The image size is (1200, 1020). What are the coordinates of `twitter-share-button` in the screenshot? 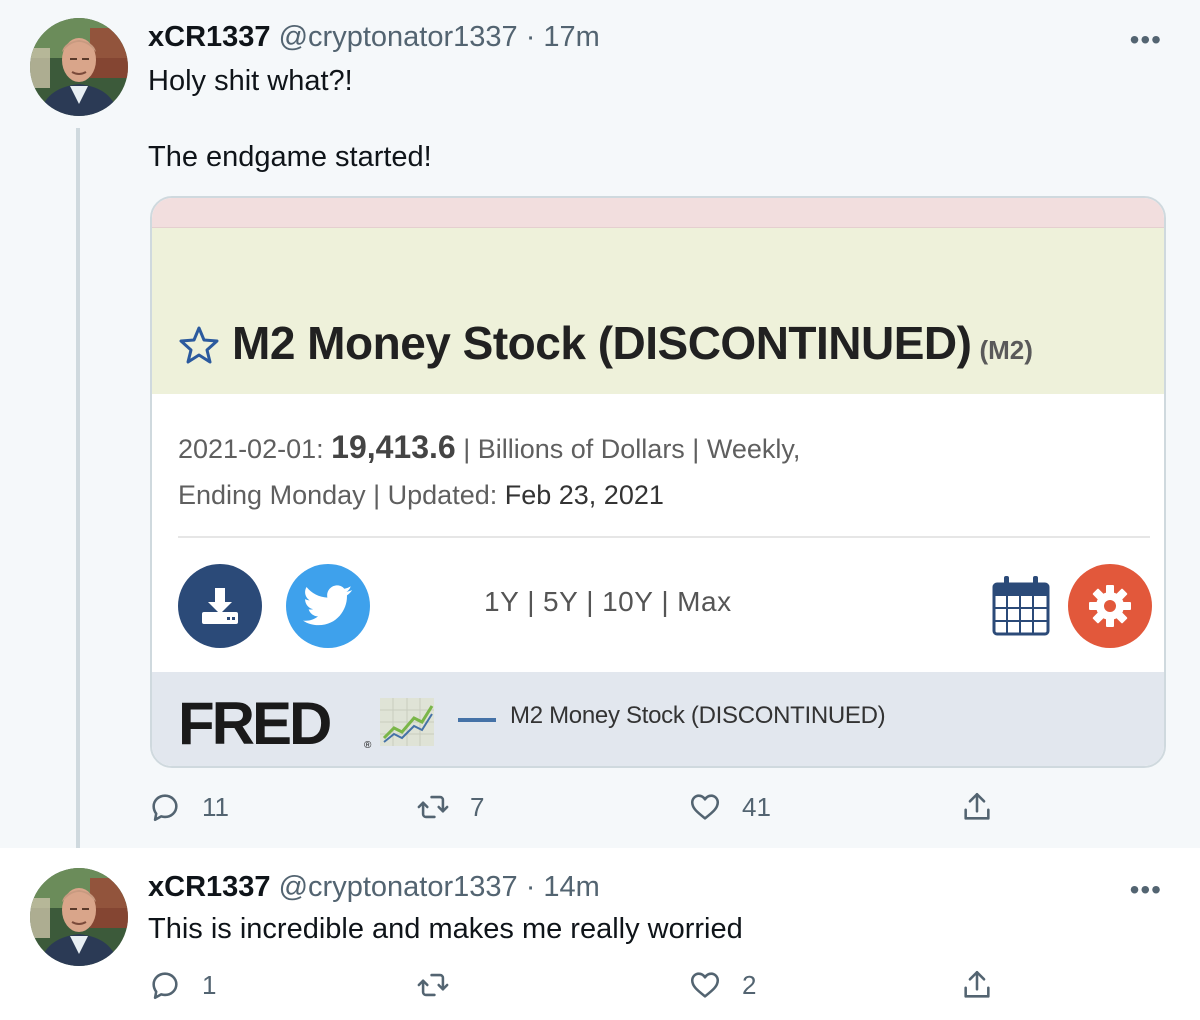 It's located at (328, 606).